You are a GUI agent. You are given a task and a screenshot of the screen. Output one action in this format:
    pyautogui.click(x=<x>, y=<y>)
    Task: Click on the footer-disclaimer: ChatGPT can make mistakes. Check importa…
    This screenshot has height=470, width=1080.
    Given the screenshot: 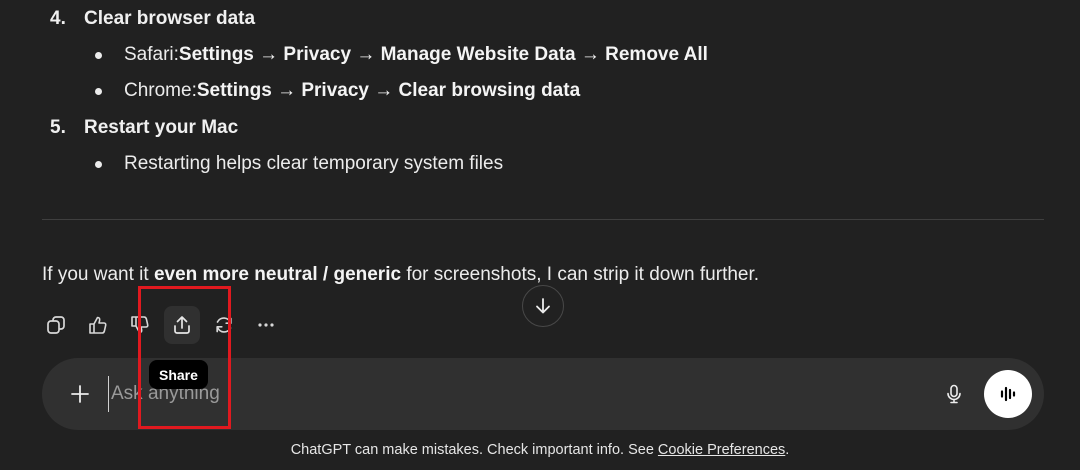 What is the action you would take?
    pyautogui.click(x=540, y=450)
    